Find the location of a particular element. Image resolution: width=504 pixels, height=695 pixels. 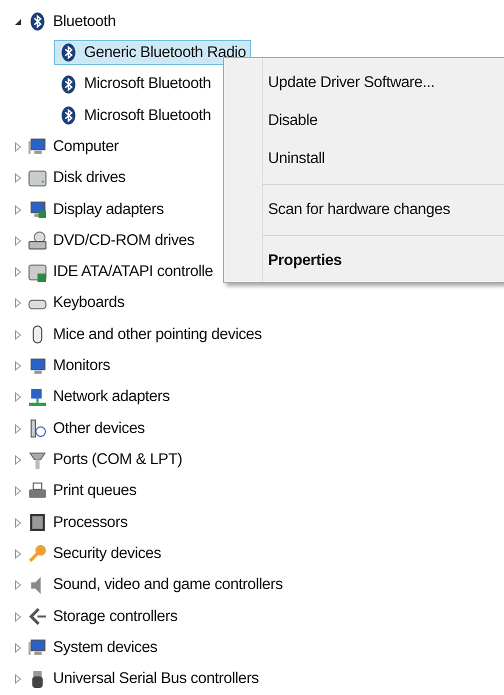

tree-item: IDE ATA/ATAPI controlle is located at coordinates (133, 272).